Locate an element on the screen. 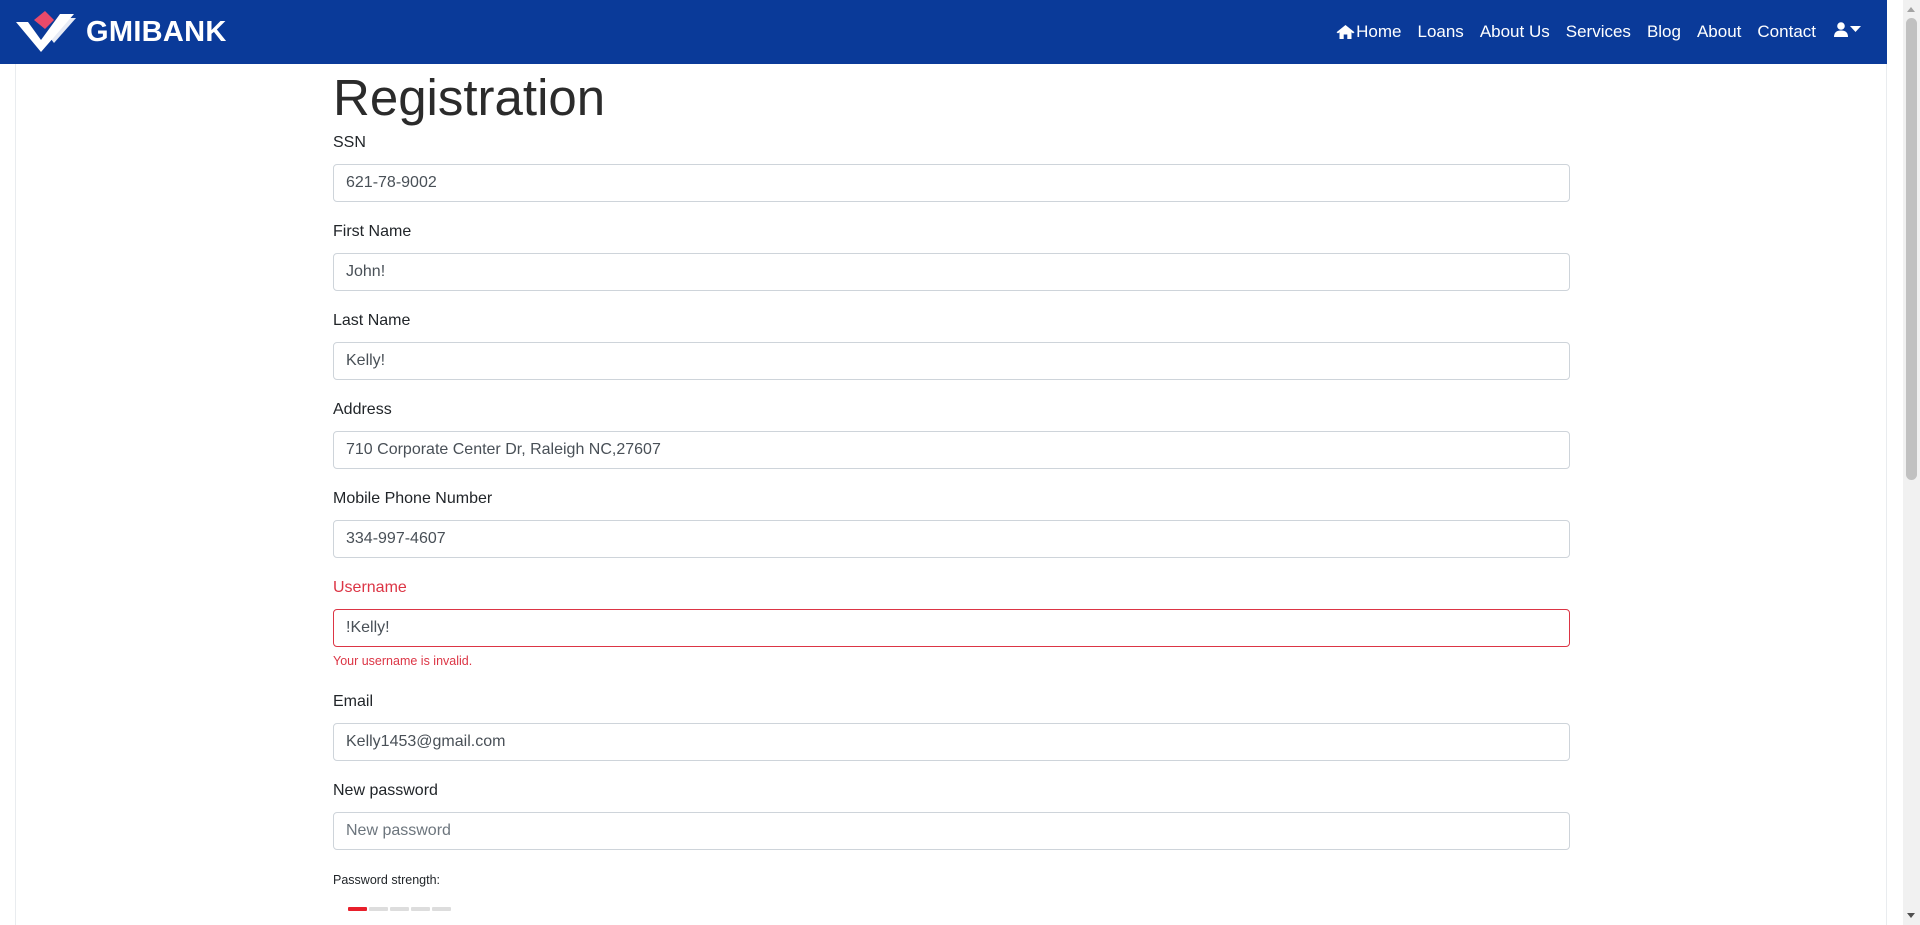 This screenshot has height=925, width=1920. mobile-phone-label: Mobile Phone Number is located at coordinates (413, 498).